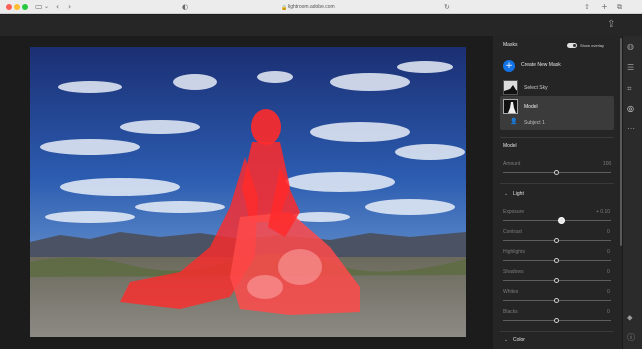 The image size is (642, 349). Describe the element at coordinates (512, 164) in the screenshot. I see `amount-label: Amount` at that location.